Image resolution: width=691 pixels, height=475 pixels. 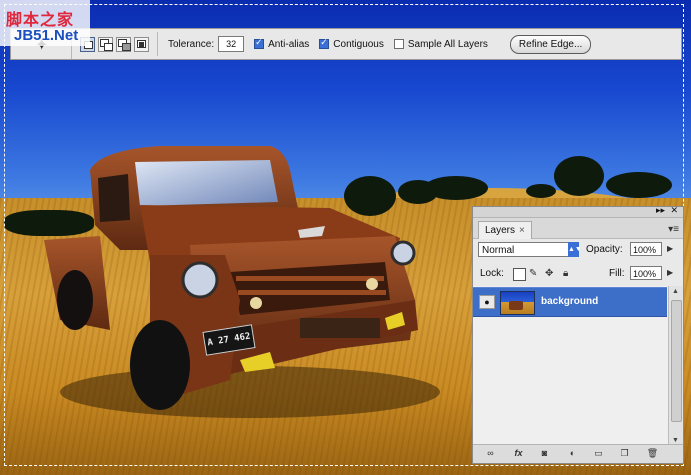 I want to click on lock-position-move-icon: ✥, so click(x=550, y=273).